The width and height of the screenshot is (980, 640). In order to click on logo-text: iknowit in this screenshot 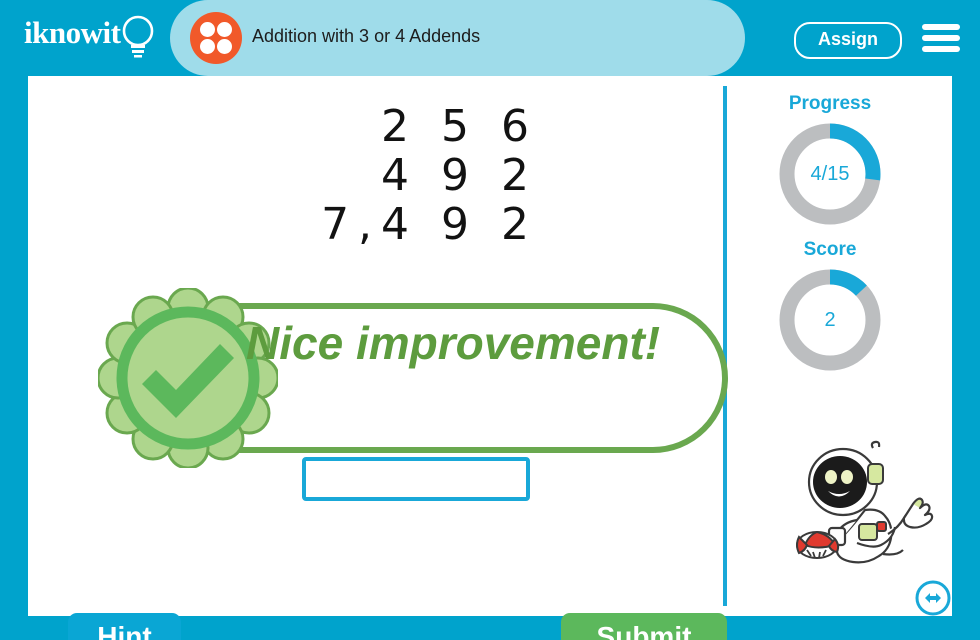, I will do `click(72, 32)`.